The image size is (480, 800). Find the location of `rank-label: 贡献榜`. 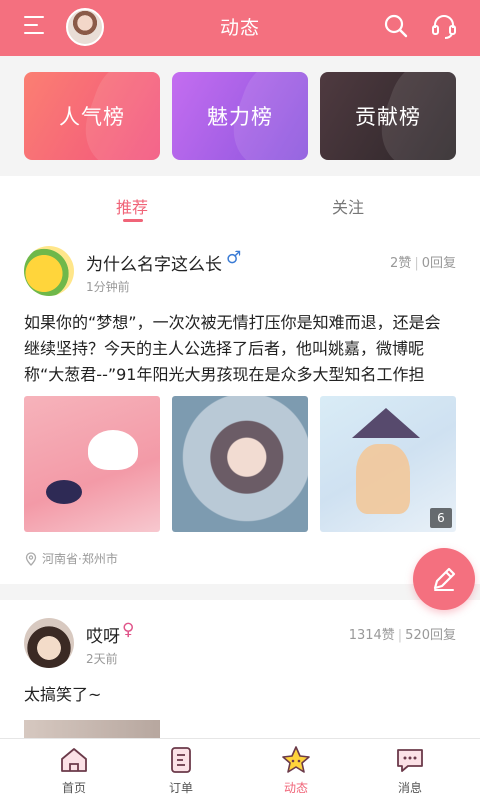

rank-label: 贡献榜 is located at coordinates (388, 117).